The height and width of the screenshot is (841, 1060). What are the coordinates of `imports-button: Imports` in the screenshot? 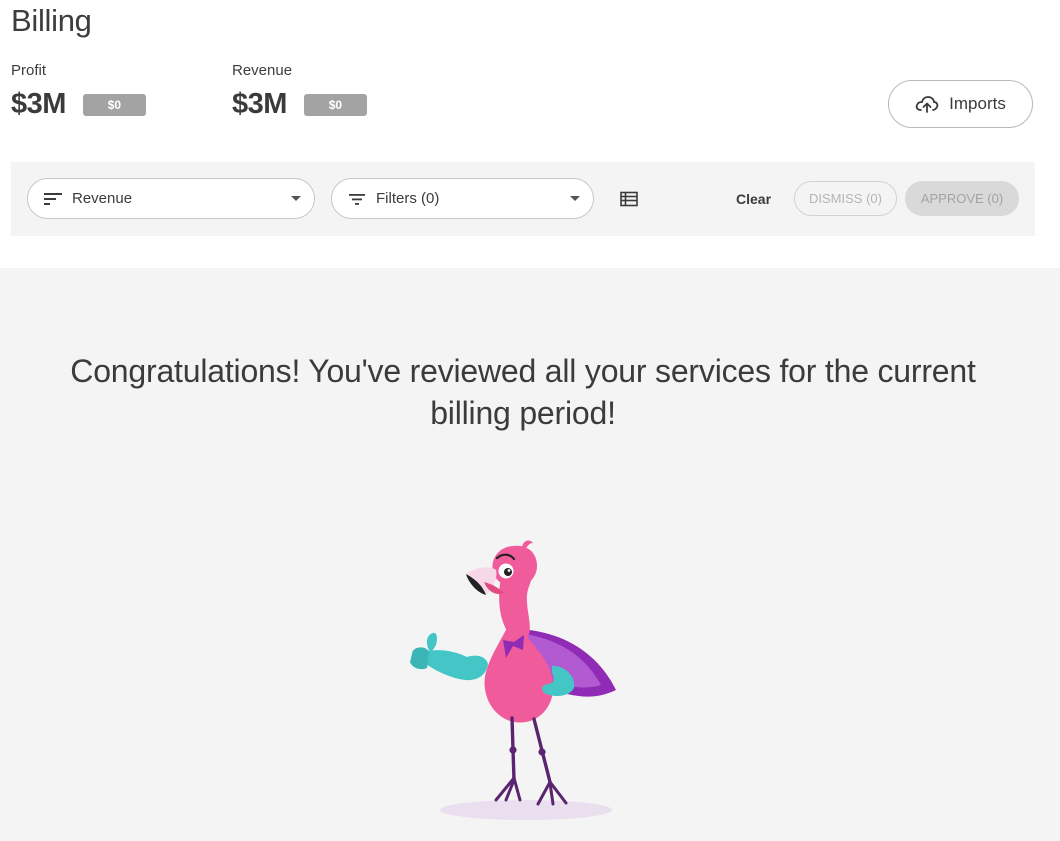 It's located at (960, 104).